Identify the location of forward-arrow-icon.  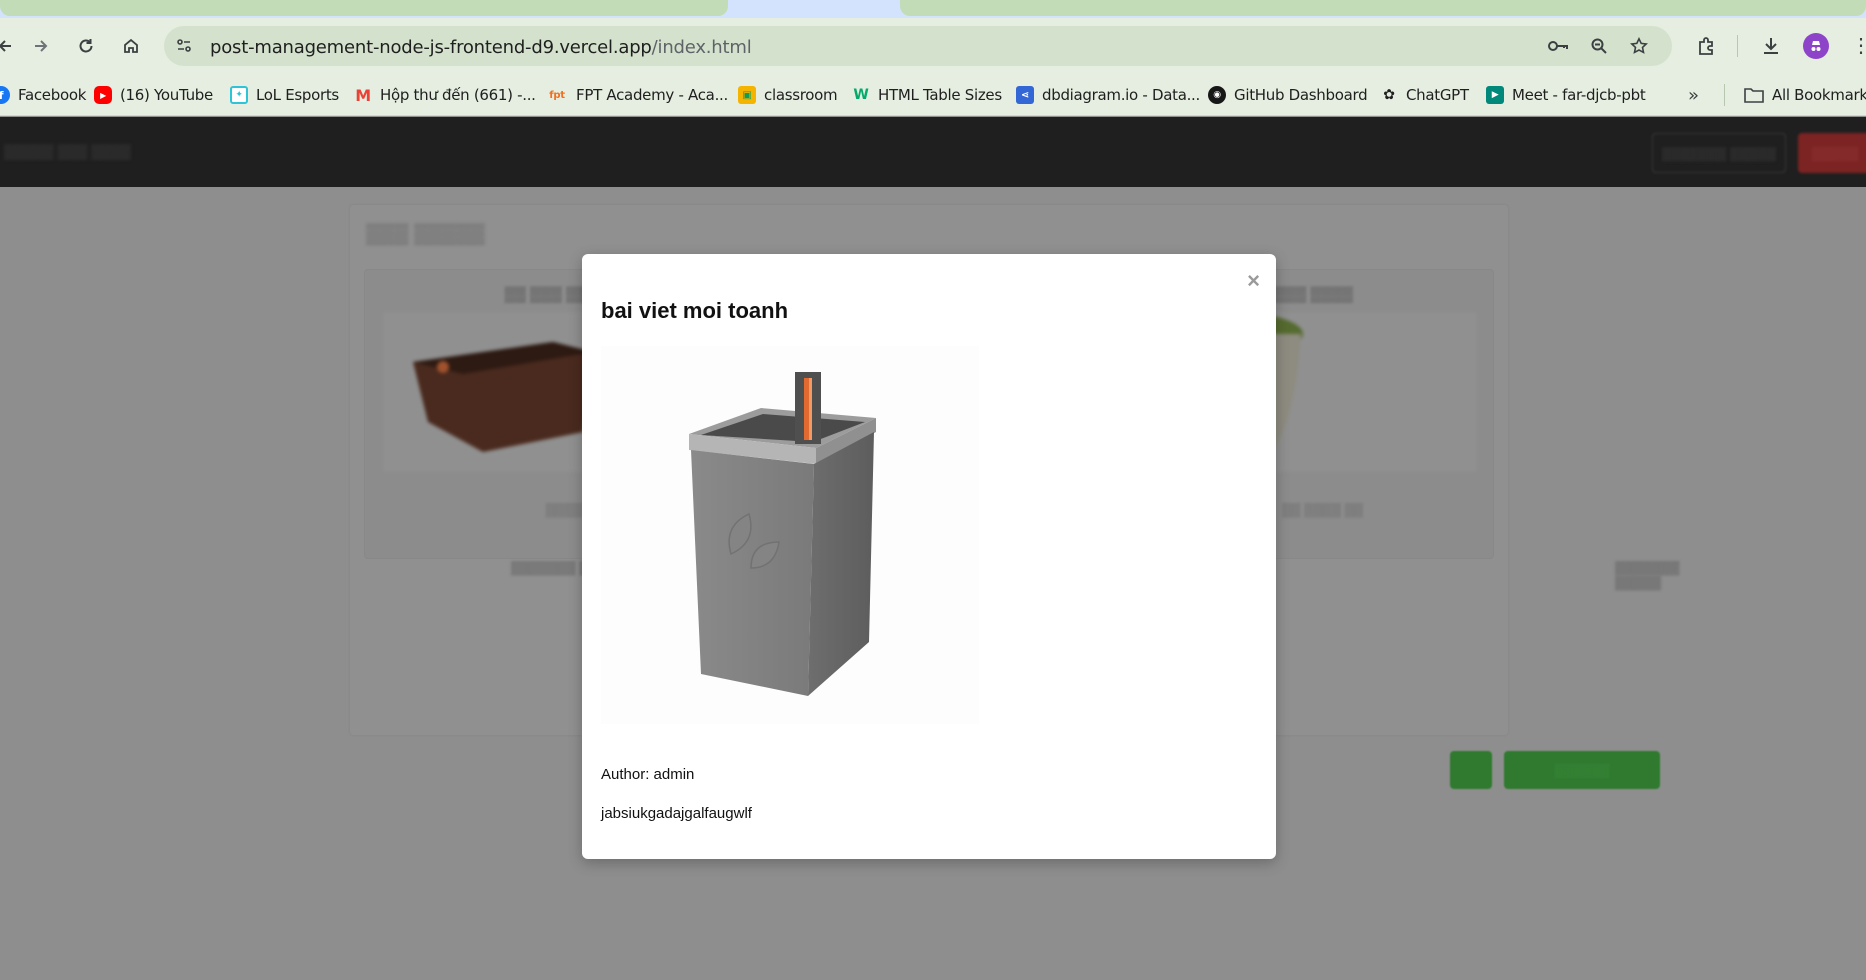
(41, 46).